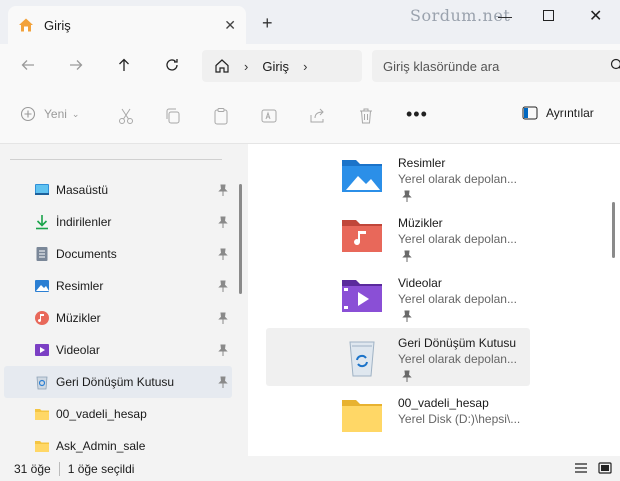  I want to click on sidebar-item-documents: Documents, so click(118, 254).